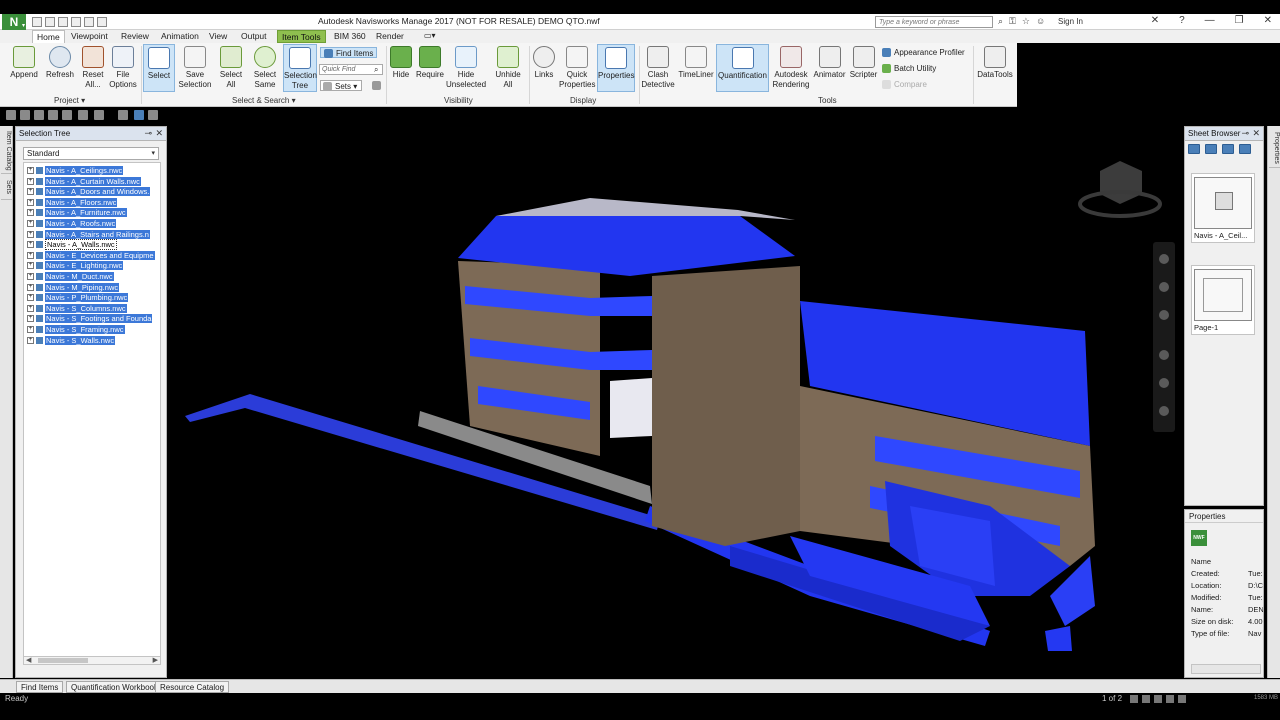  I want to click on append-button: Append, so click(24, 63).